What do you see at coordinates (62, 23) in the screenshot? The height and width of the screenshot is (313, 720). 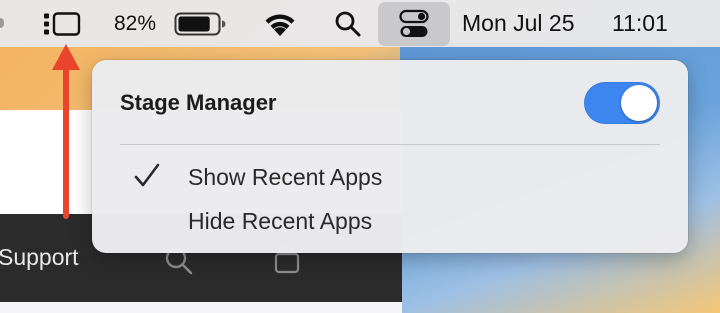 I see `stage-manager-icon` at bounding box center [62, 23].